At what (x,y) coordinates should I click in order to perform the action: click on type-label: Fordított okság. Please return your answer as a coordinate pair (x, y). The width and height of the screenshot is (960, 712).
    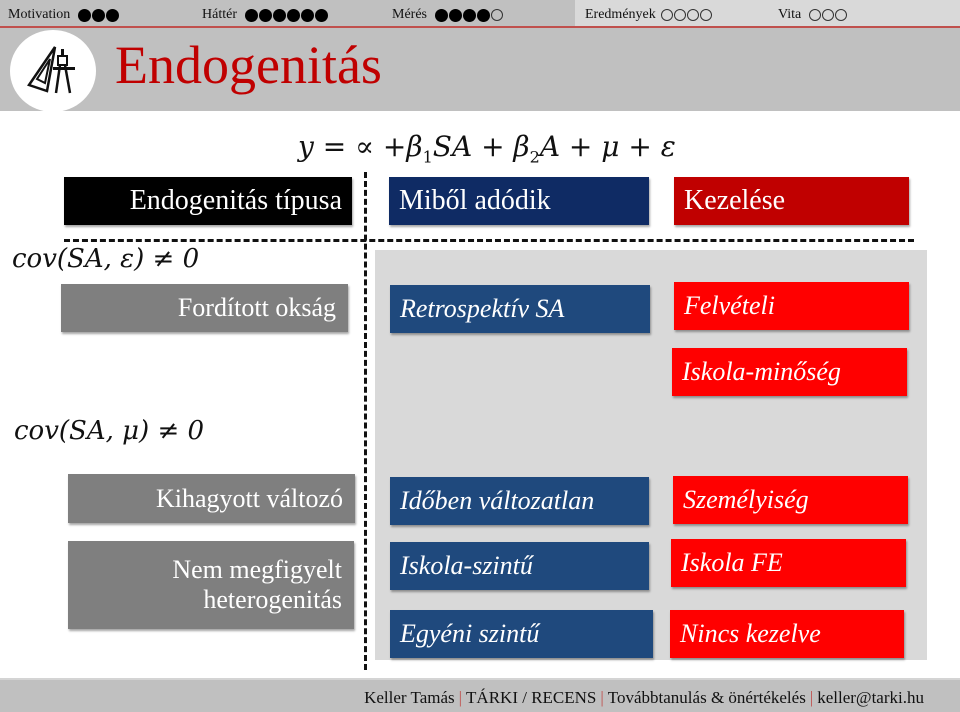
    Looking at the image, I should click on (256, 308).